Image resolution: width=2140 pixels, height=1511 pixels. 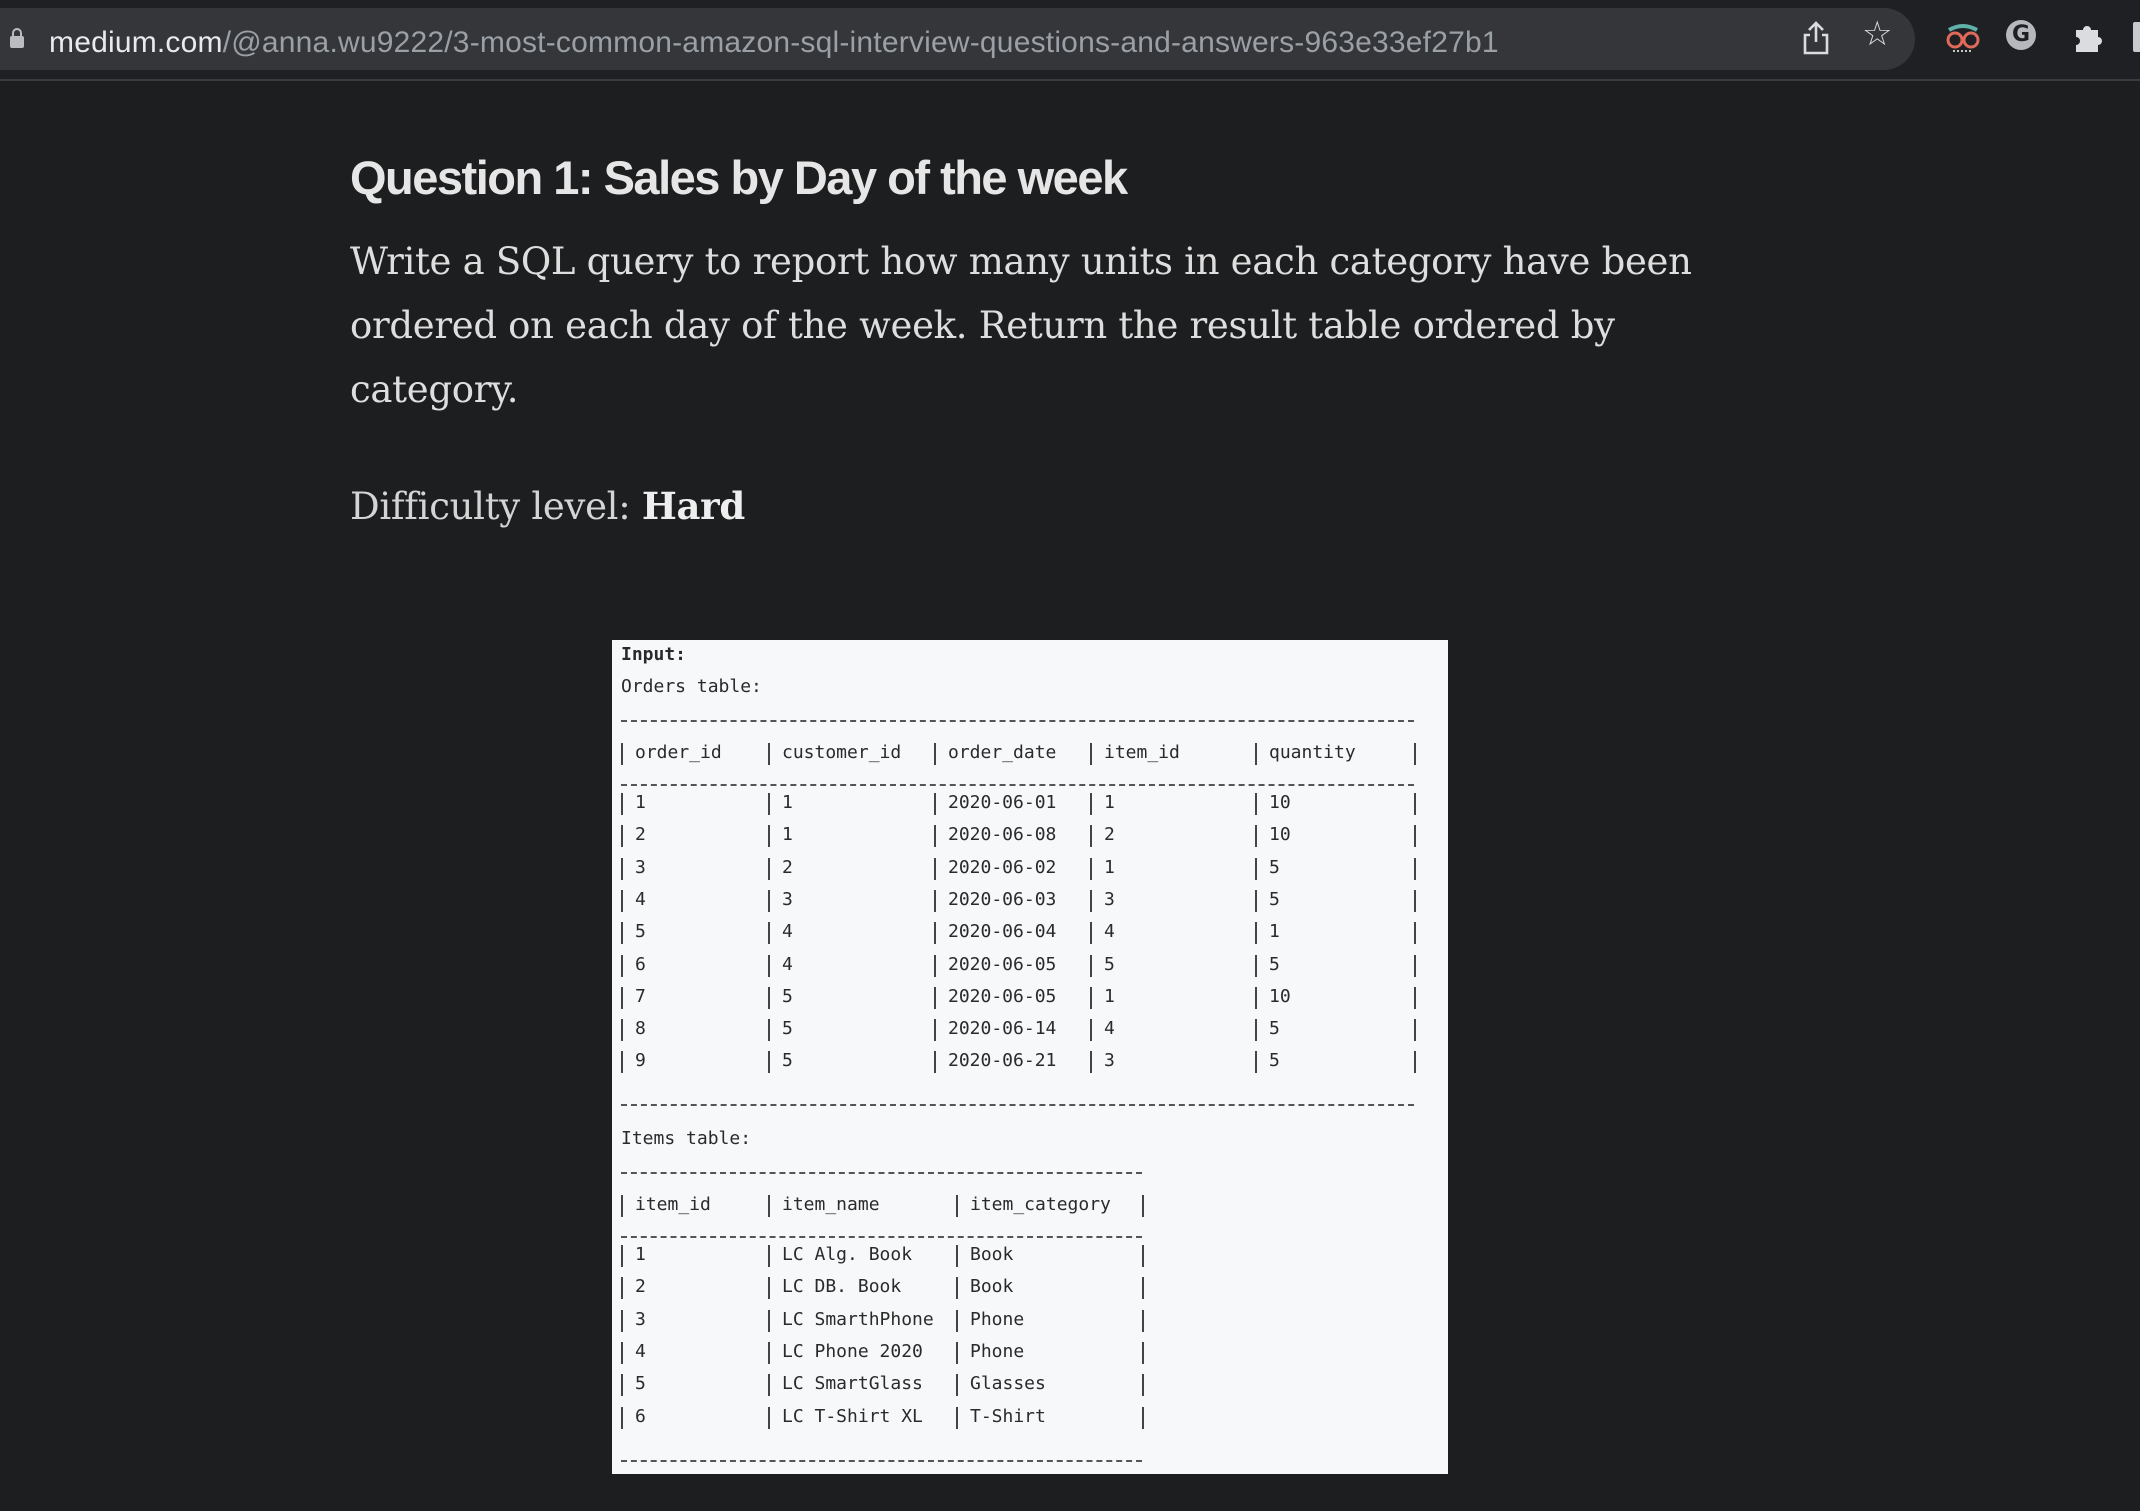 What do you see at coordinates (1816, 38) in the screenshot?
I see `share-icon` at bounding box center [1816, 38].